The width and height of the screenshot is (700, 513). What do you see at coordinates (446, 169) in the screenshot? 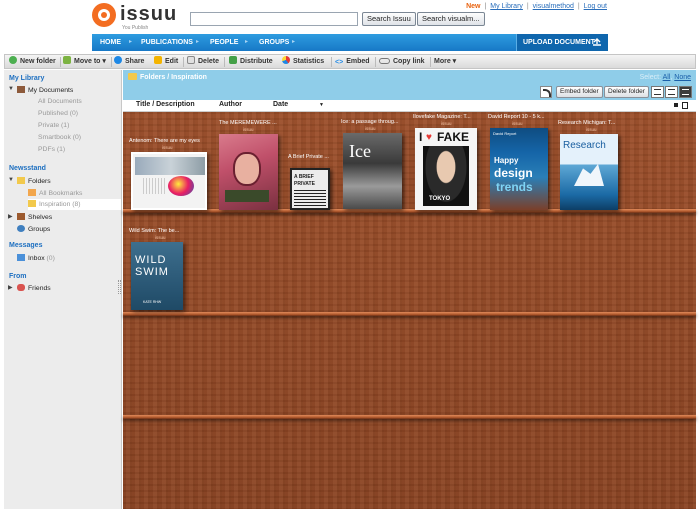
I see `document-cover: I ♥ FAKE TOKYO` at bounding box center [446, 169].